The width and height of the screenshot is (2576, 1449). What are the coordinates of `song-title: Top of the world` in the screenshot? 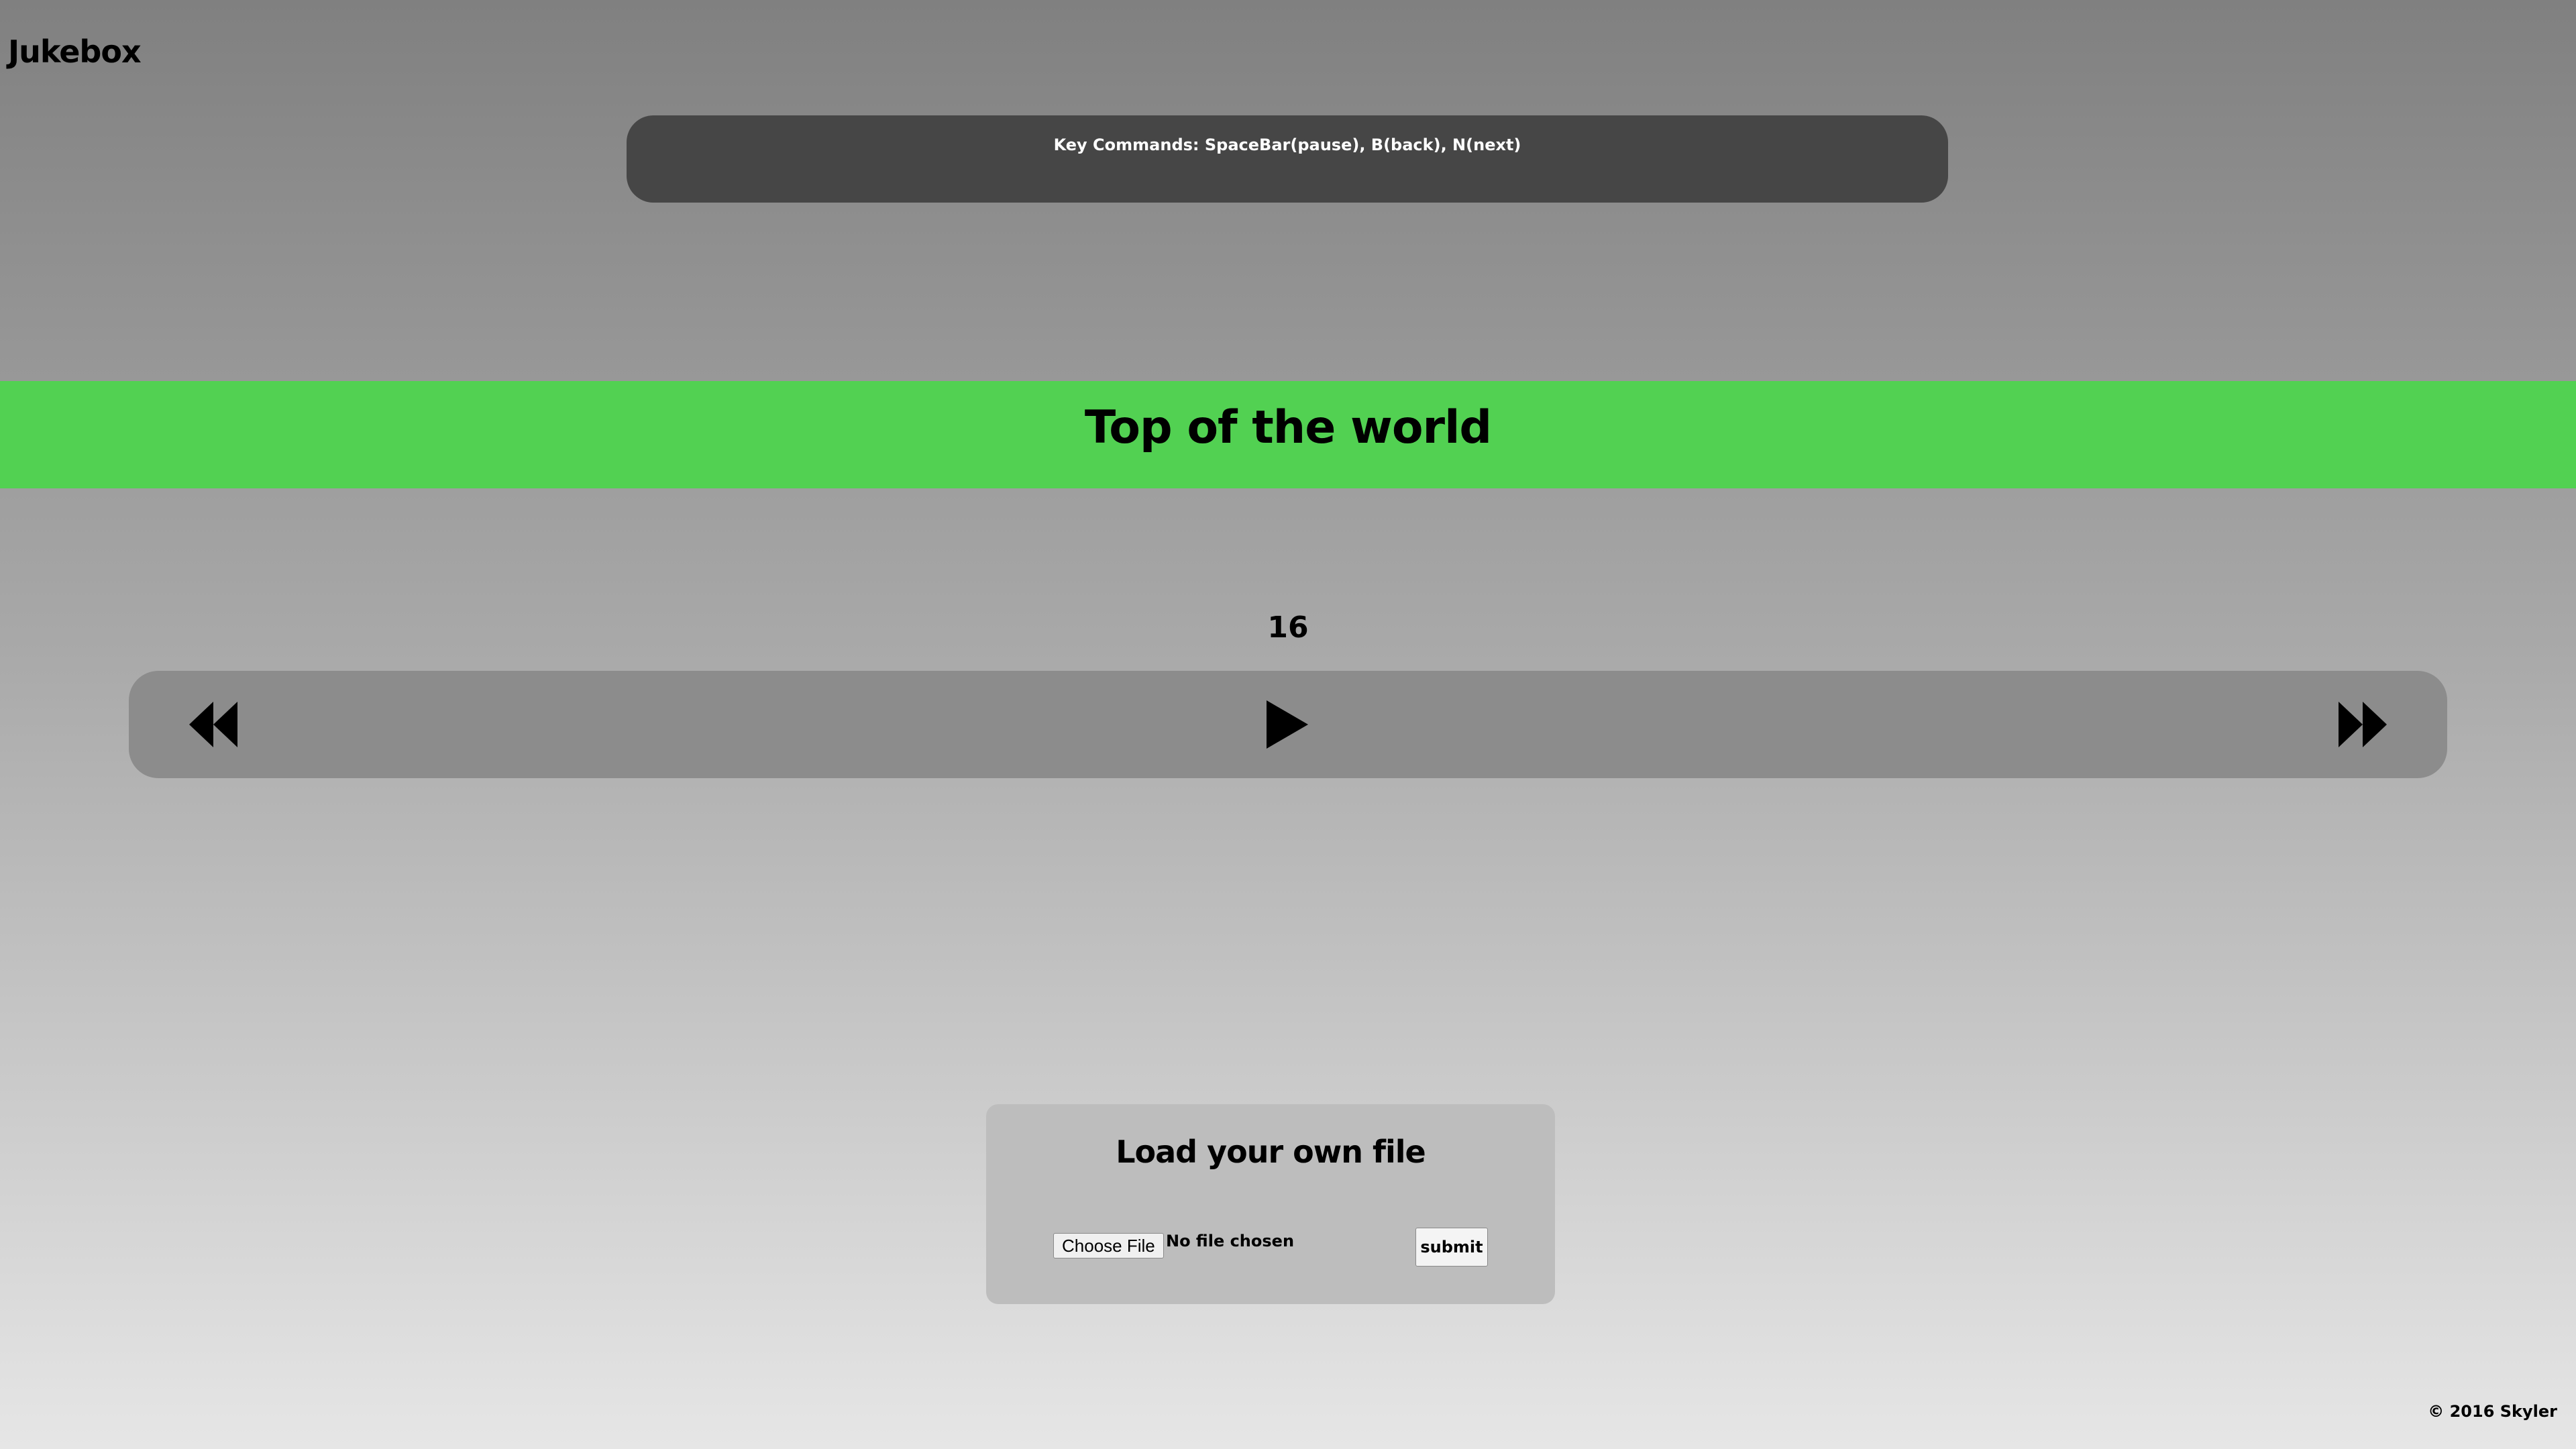 It's located at (1288, 427).